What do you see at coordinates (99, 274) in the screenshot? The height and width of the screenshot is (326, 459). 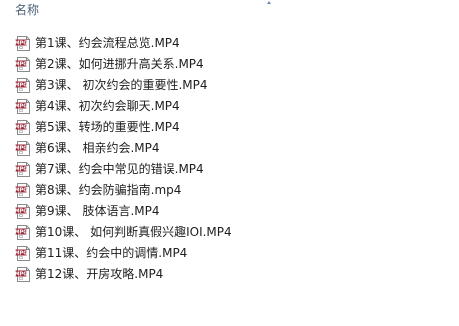 I see `file-name: 第12课、开房攻略.MP4` at bounding box center [99, 274].